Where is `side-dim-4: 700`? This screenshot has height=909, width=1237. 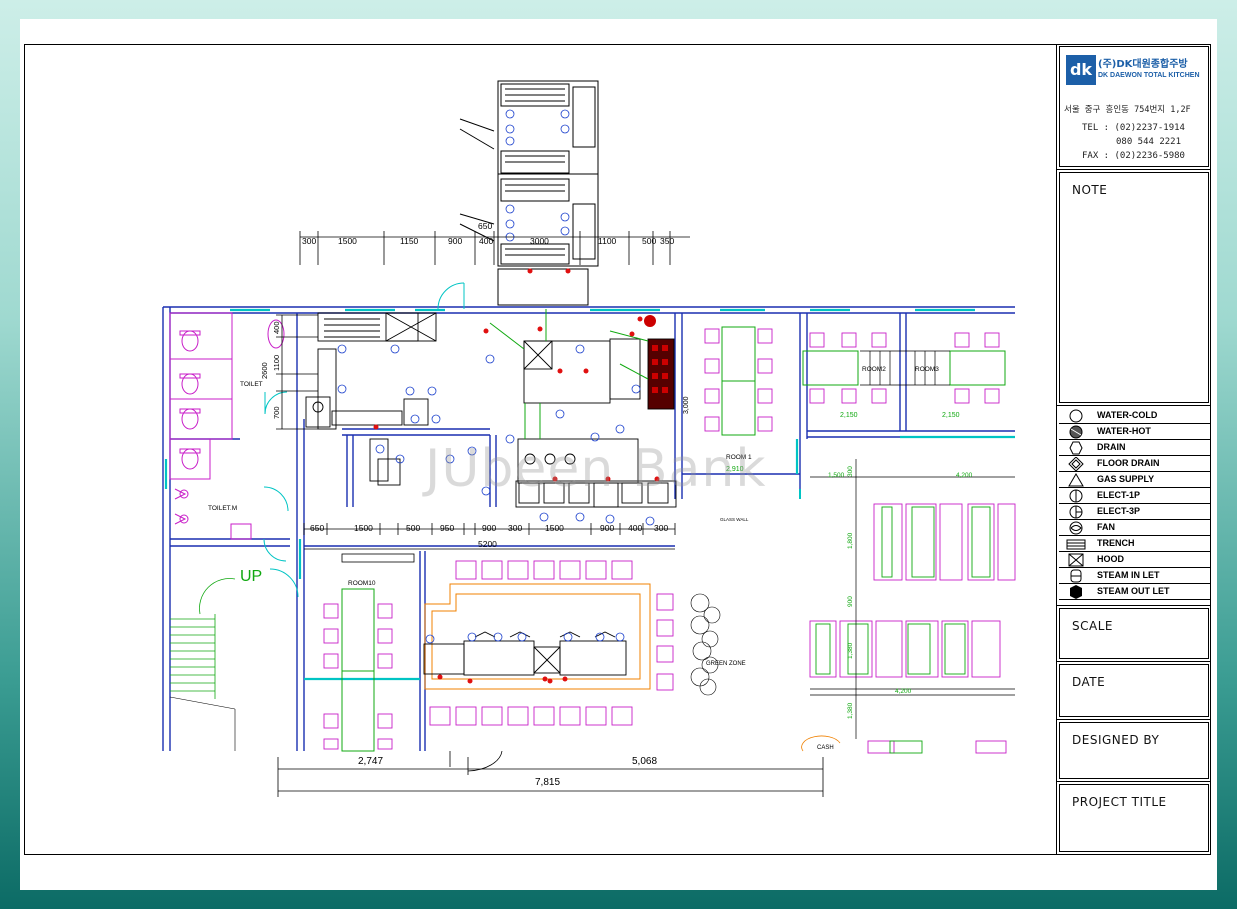 side-dim-4: 700 is located at coordinates (276, 412).